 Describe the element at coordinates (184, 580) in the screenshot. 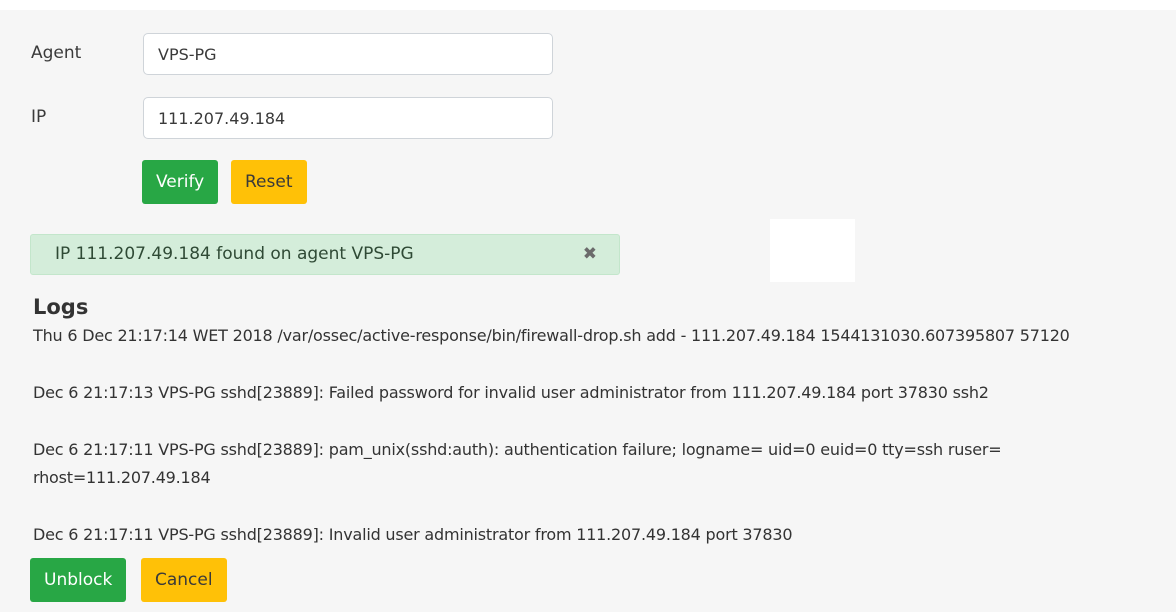

I see `cancel-button: Cancel` at that location.